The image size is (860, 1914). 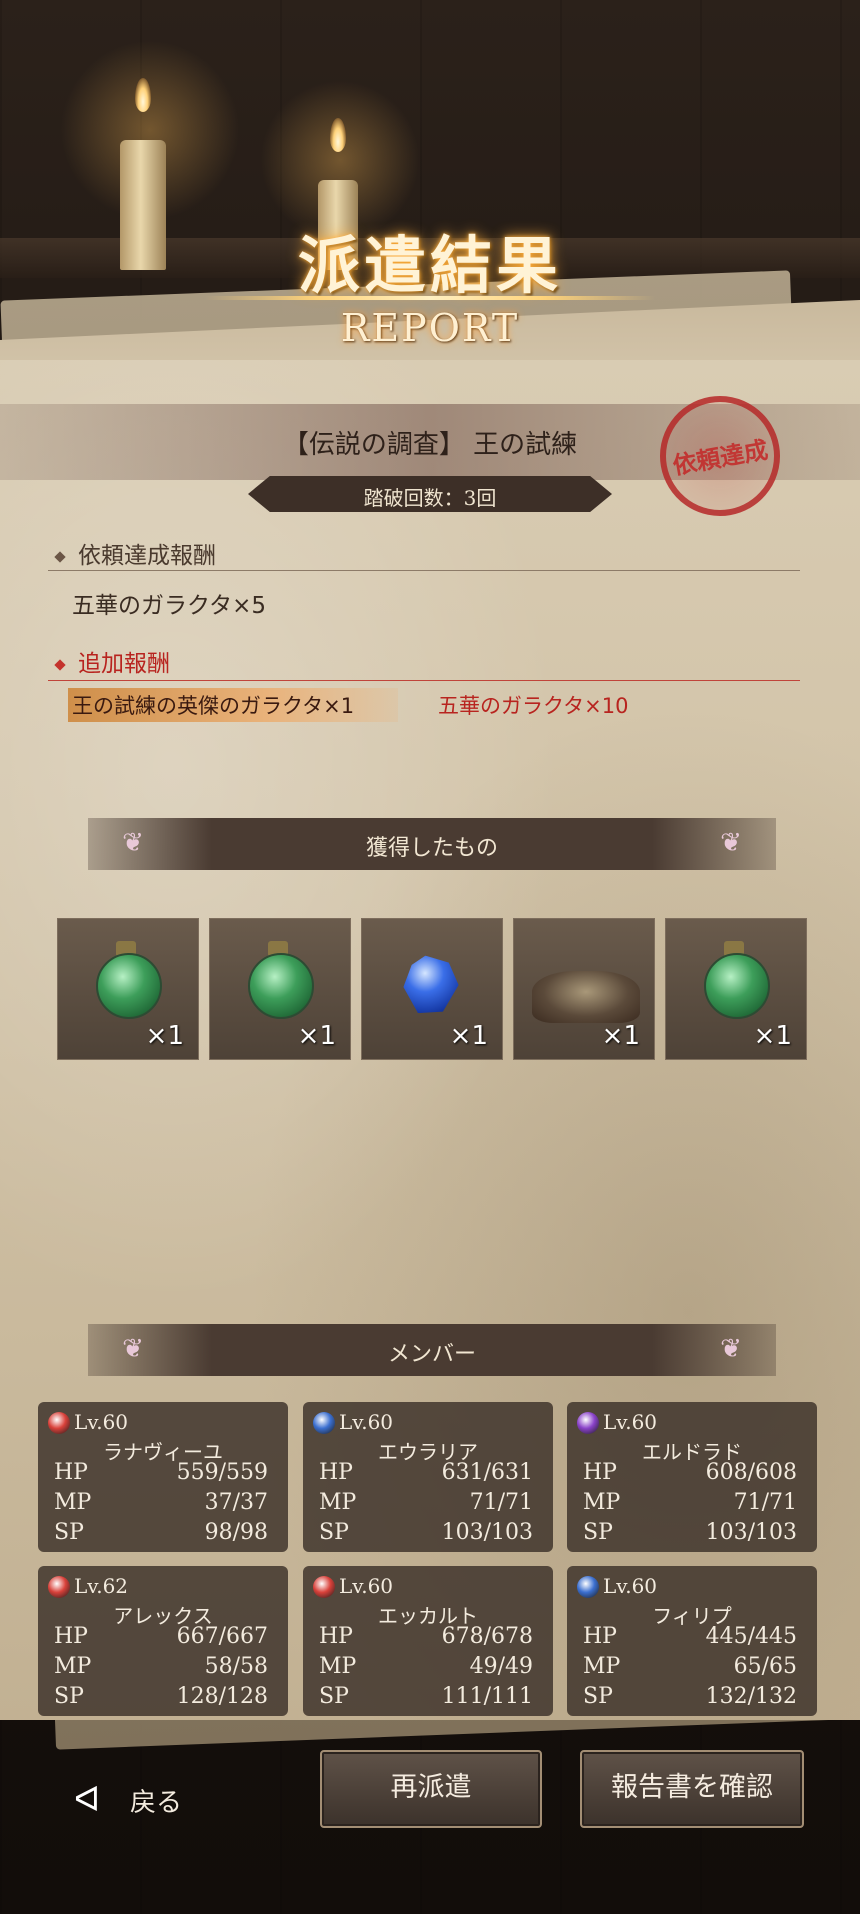 I want to click on page-subtitle: REPORT, so click(x=430, y=328).